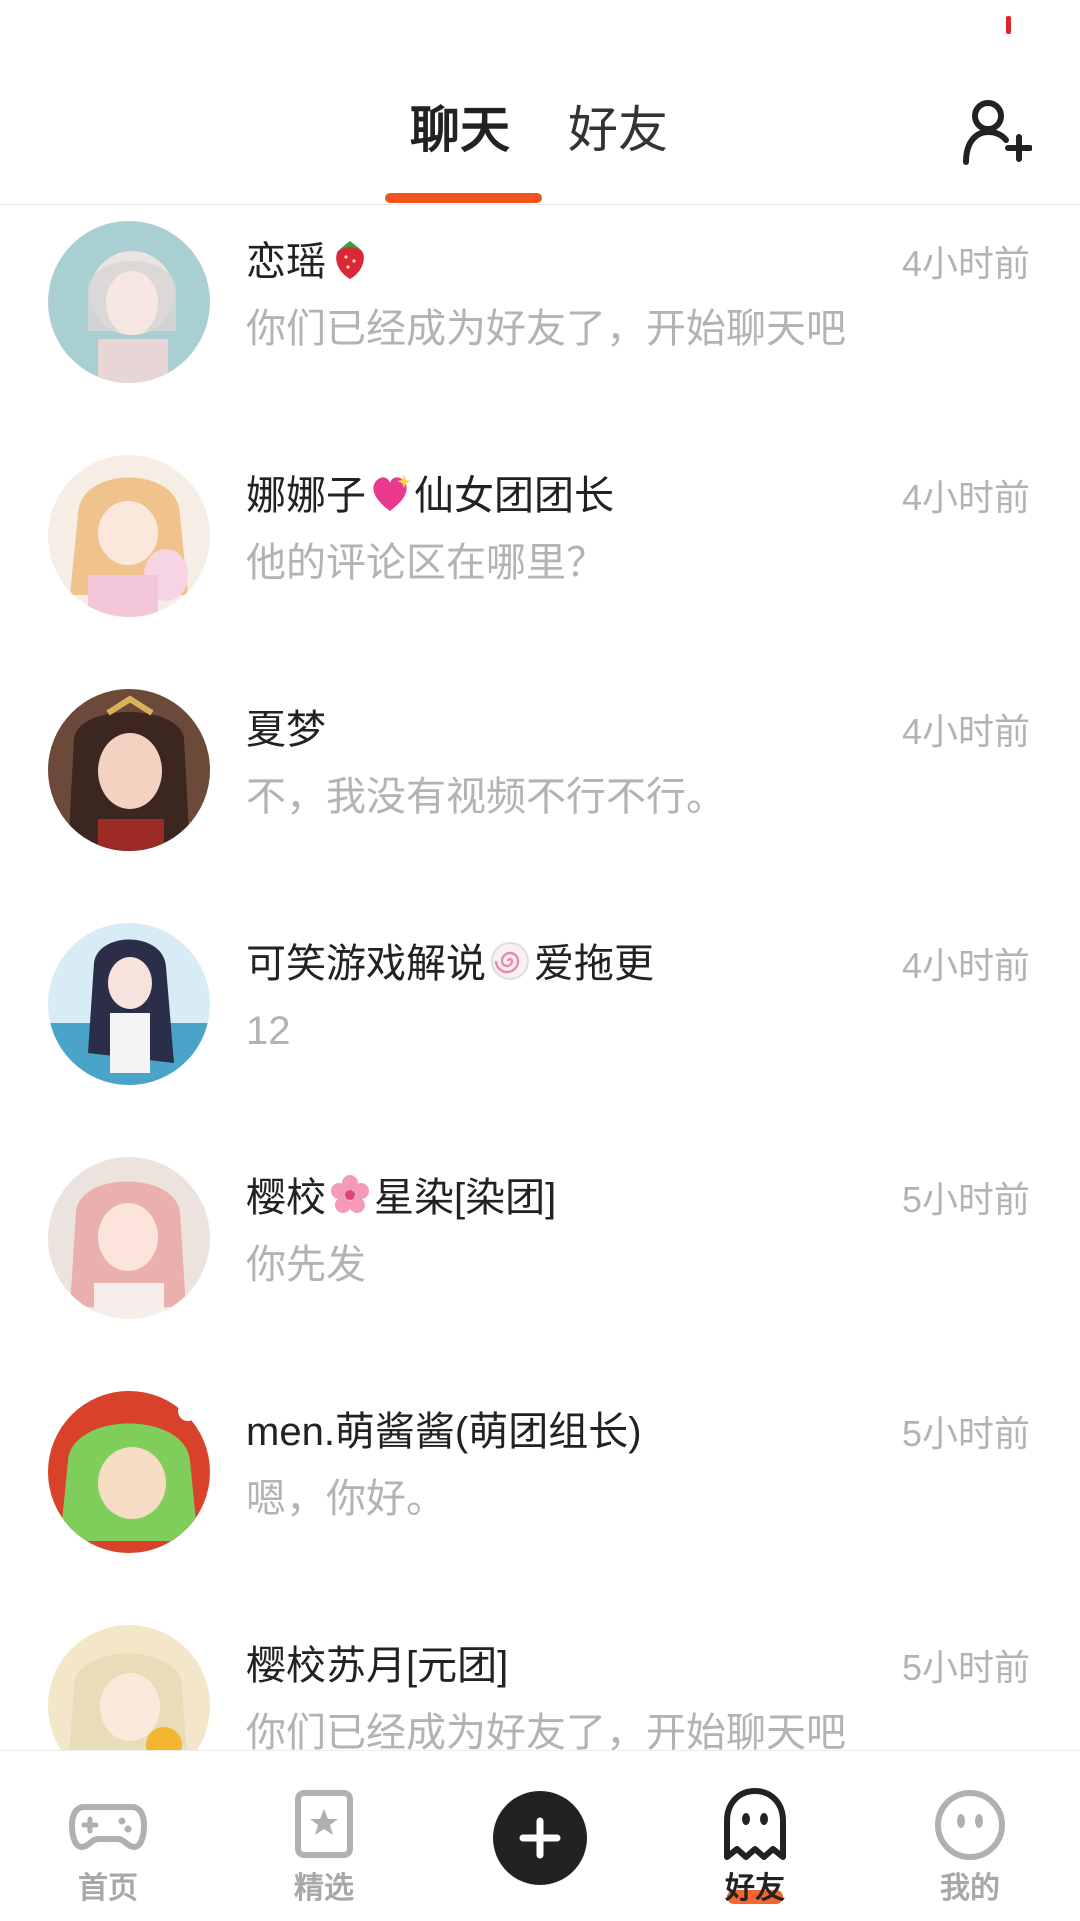 This screenshot has width=1080, height=1921. I want to click on gamepad-icon, so click(108, 1827).